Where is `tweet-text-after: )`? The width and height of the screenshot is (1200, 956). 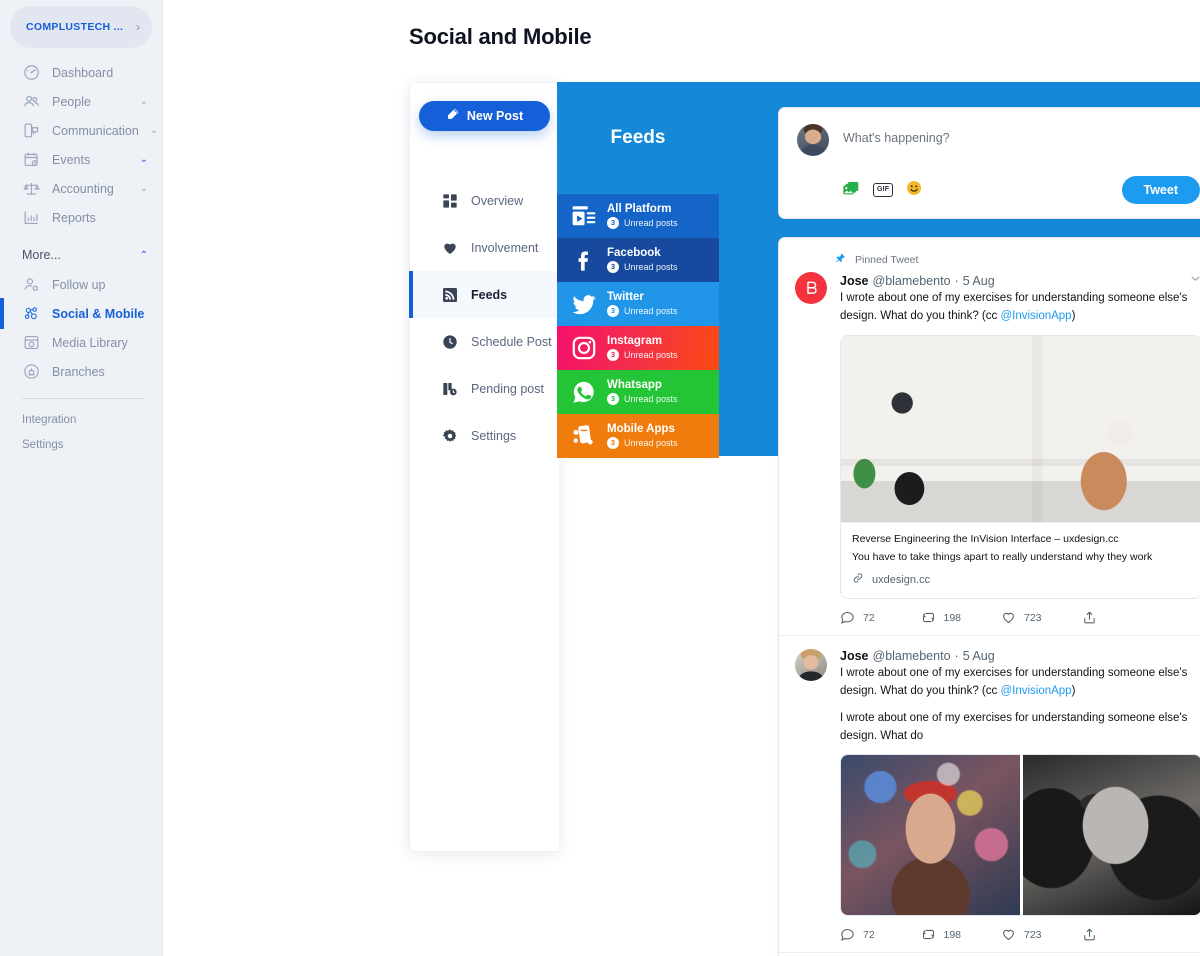 tweet-text-after: ) is located at coordinates (1073, 690).